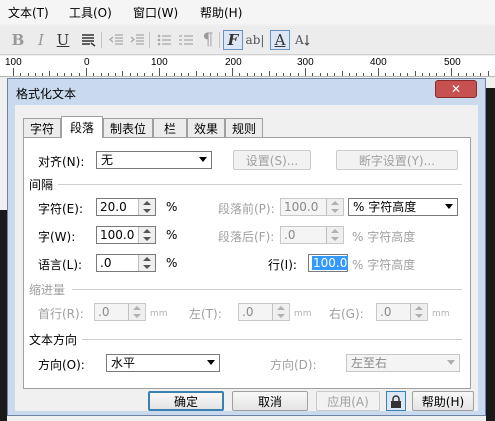 This screenshot has height=421, width=495. What do you see at coordinates (402, 312) in the screenshot?
I see `right-indent-spinner: .0` at bounding box center [402, 312].